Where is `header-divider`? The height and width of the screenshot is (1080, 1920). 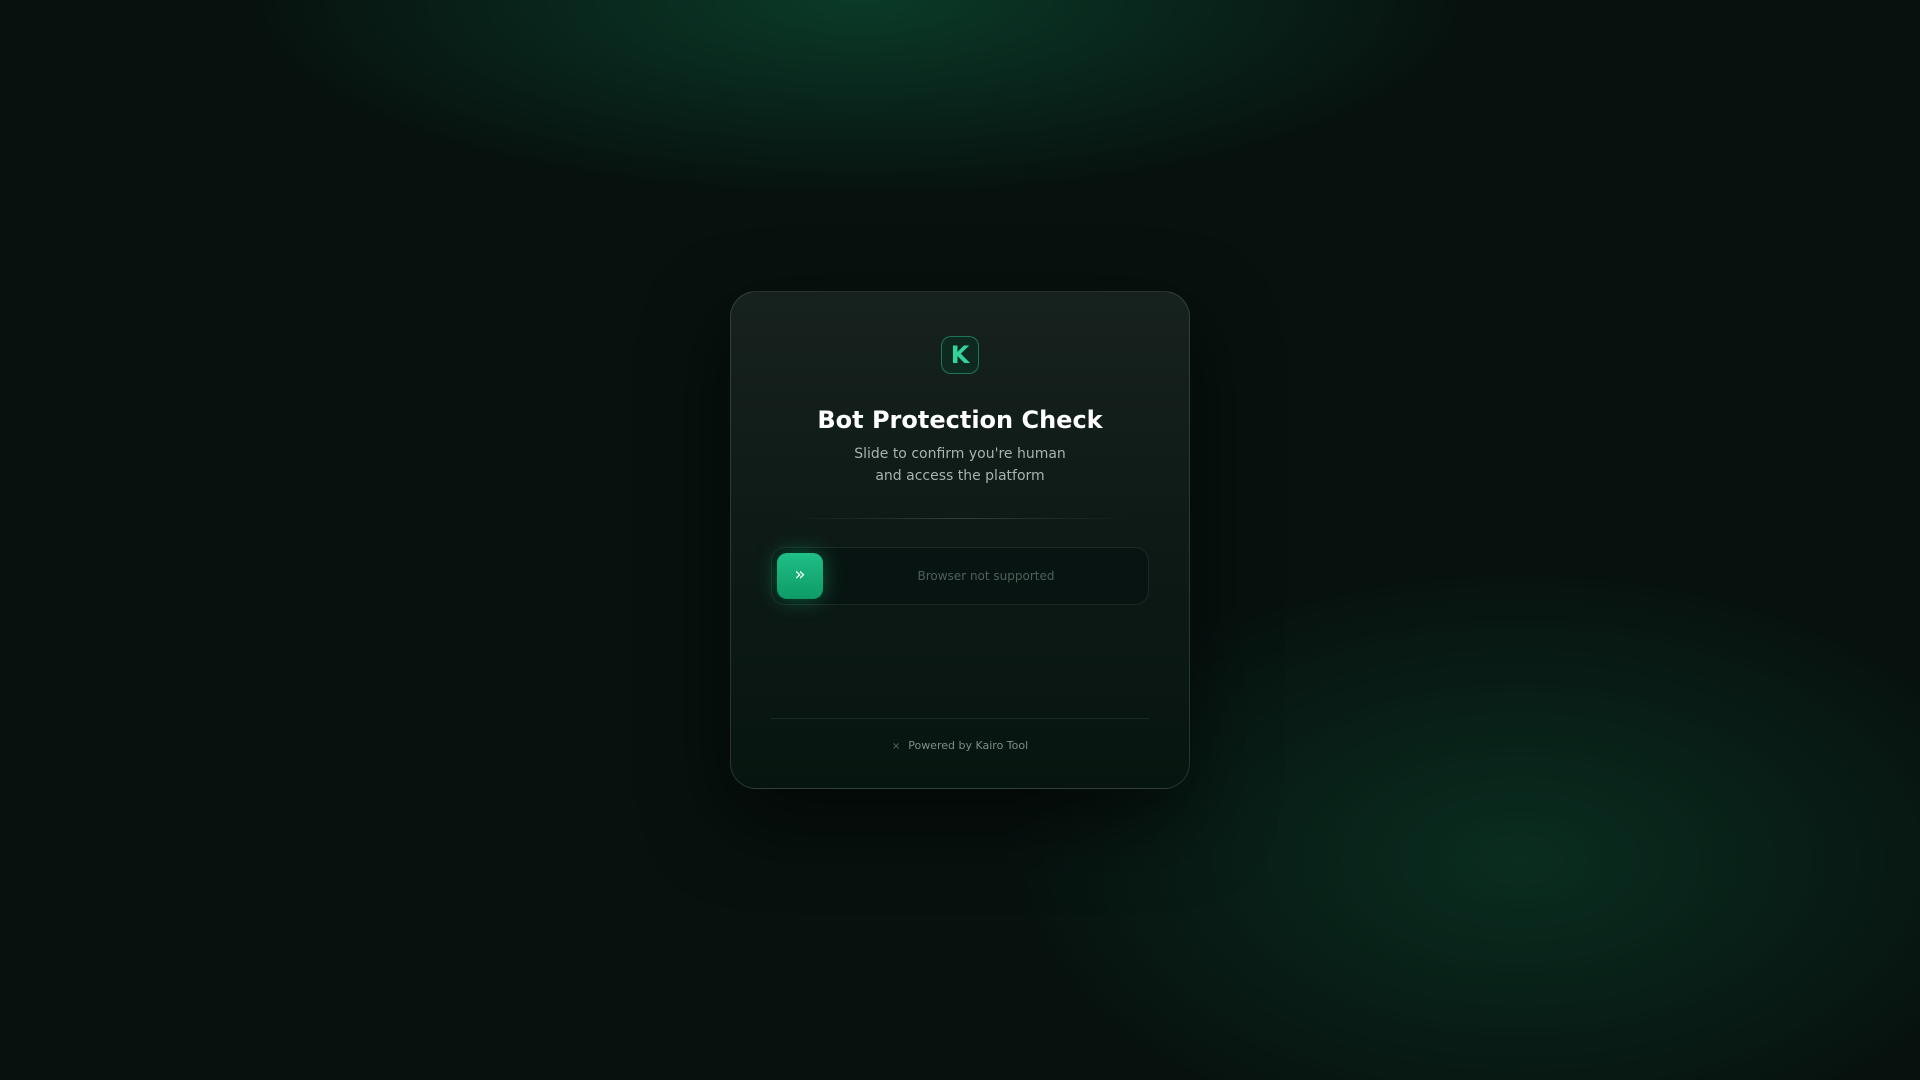 header-divider is located at coordinates (960, 518).